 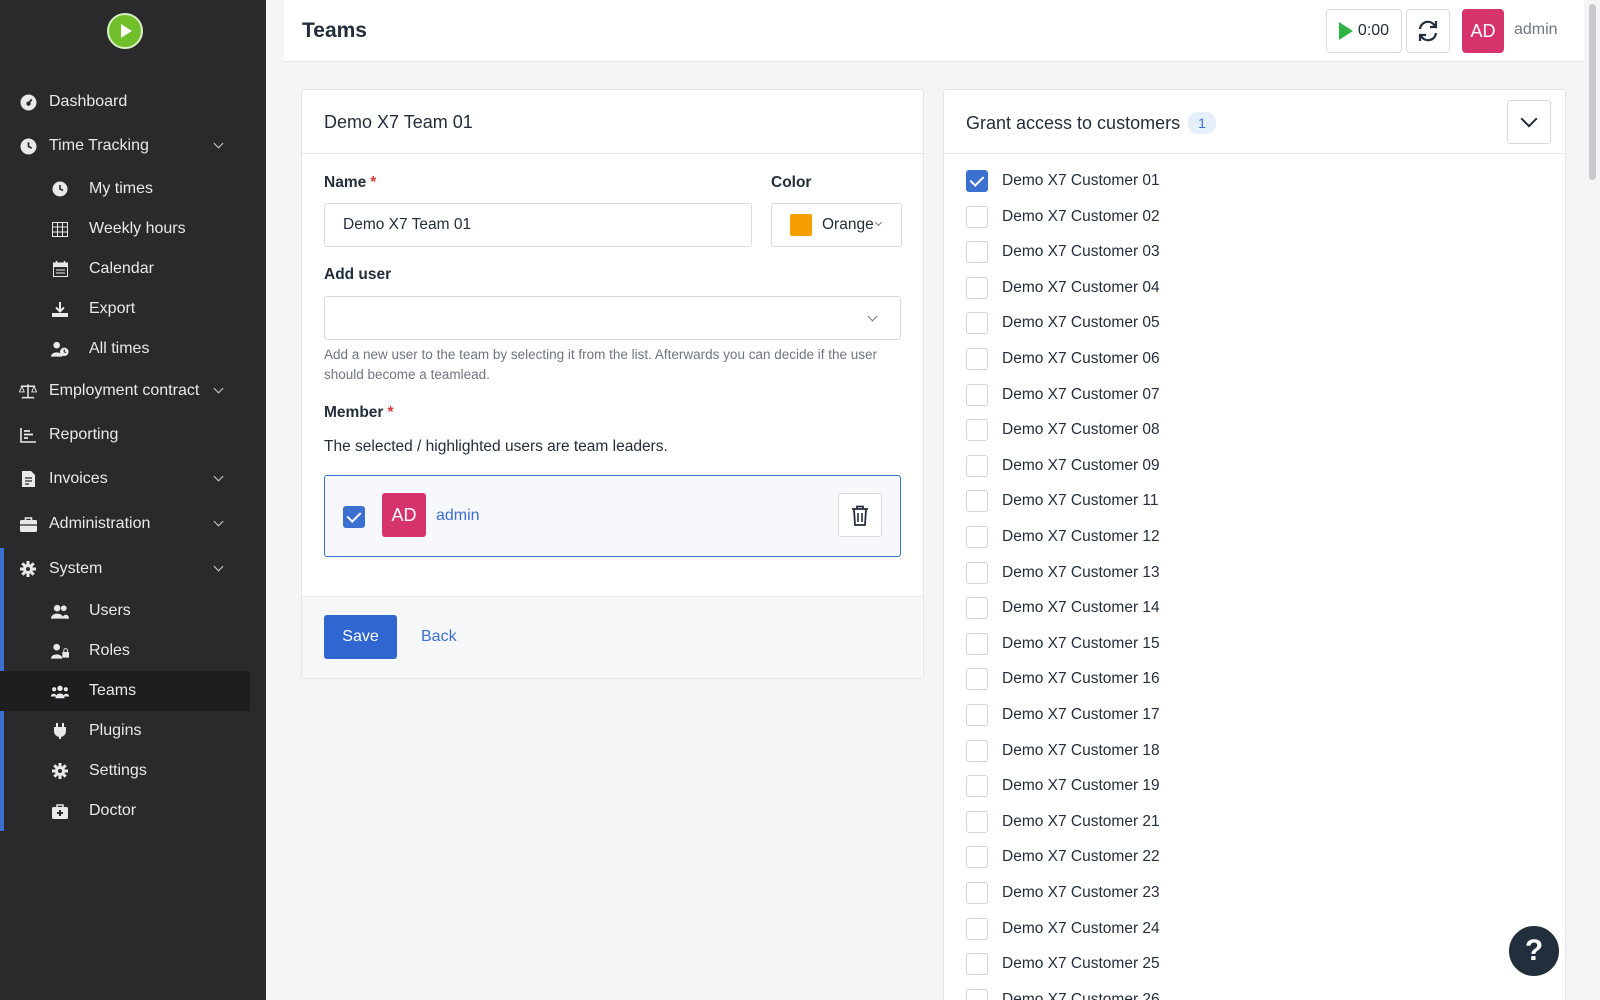 I want to click on customer-row: Demo X7 Customer 03, so click(x=1063, y=252).